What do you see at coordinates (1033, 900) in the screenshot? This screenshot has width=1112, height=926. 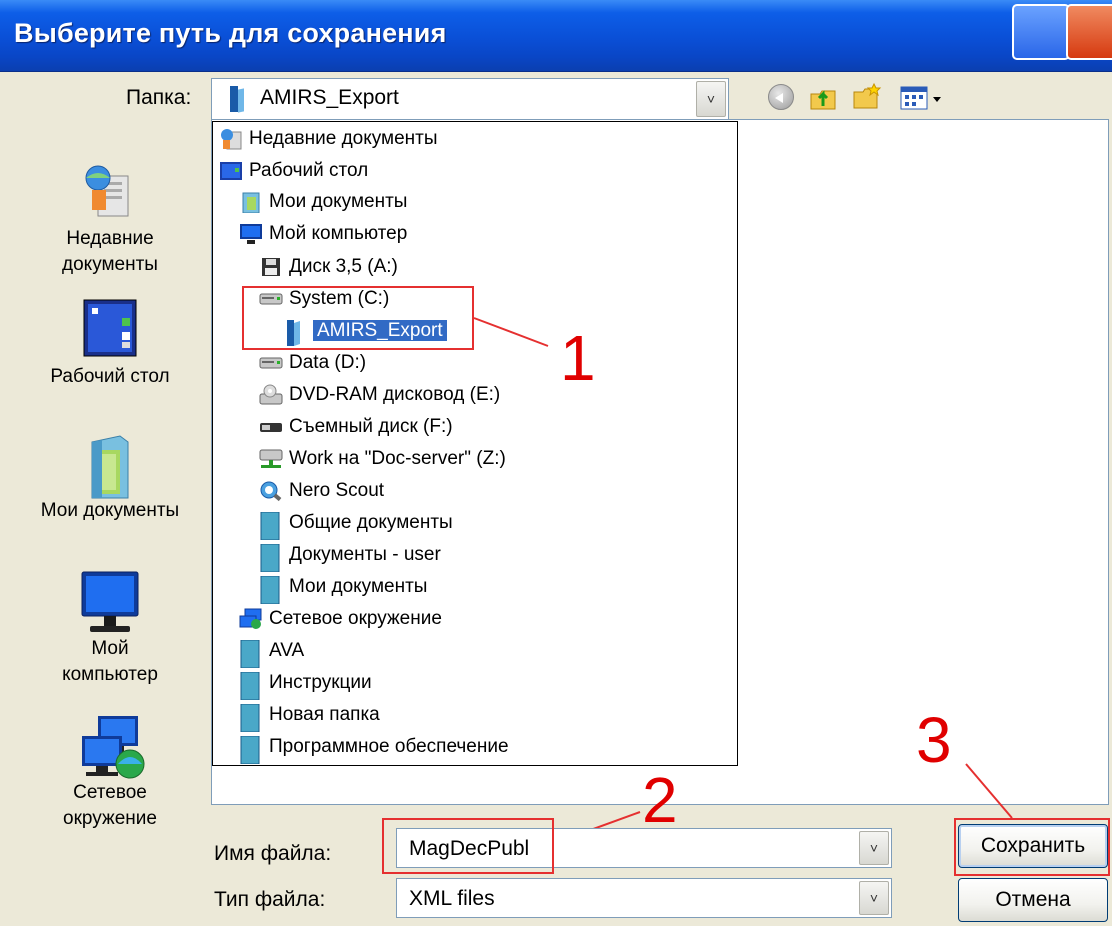 I see `cancel-button: Отмена` at bounding box center [1033, 900].